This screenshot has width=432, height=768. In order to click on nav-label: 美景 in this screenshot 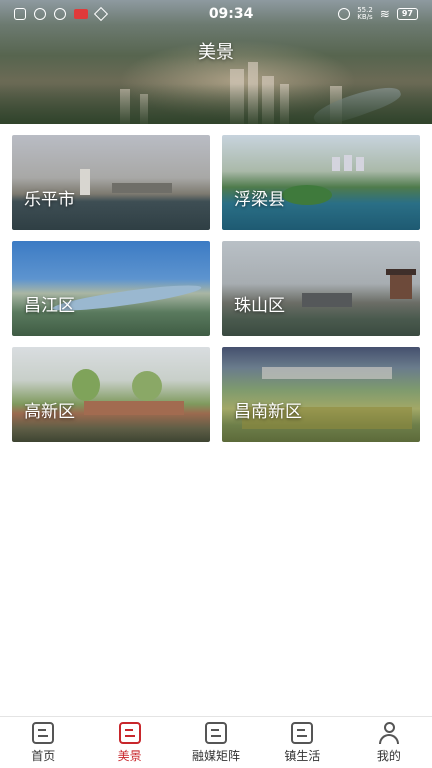, I will do `click(129, 756)`.